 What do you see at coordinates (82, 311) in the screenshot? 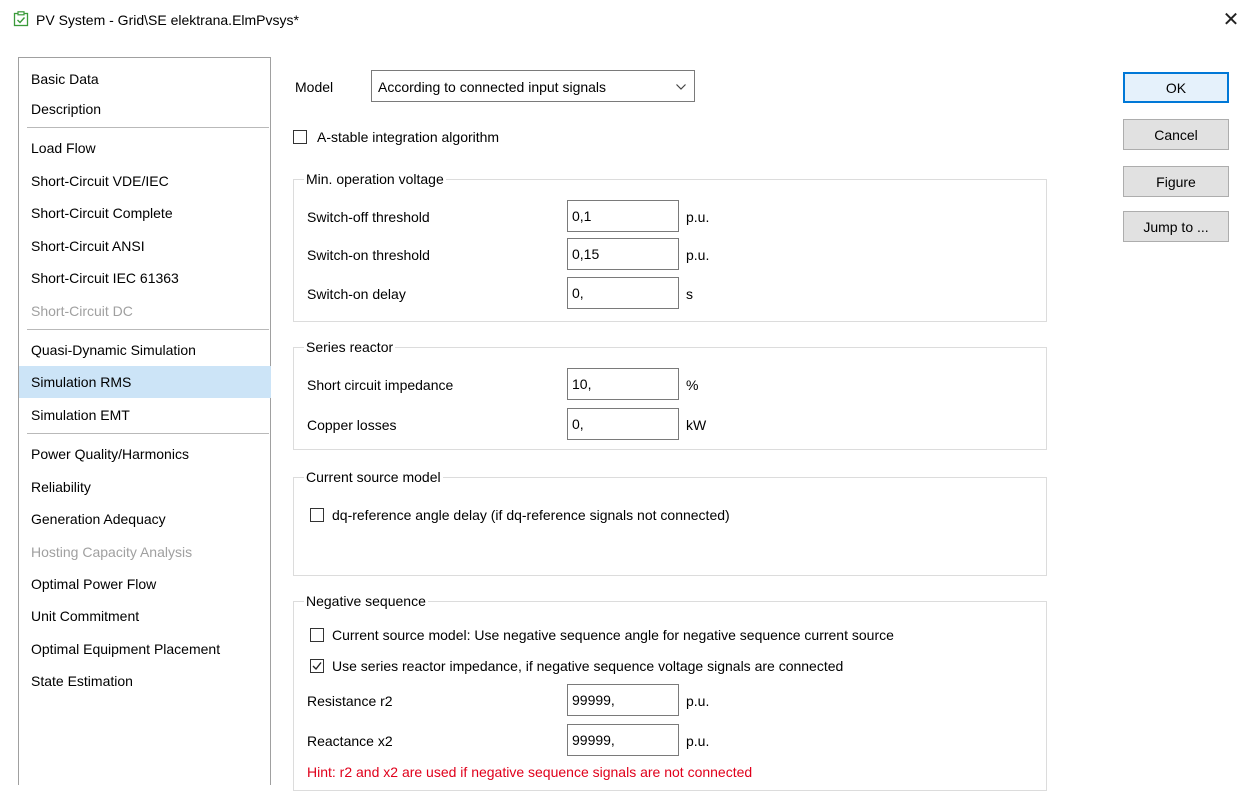
I see `sidebar-item-short-circuit-dc: Short-Circuit DC` at bounding box center [82, 311].